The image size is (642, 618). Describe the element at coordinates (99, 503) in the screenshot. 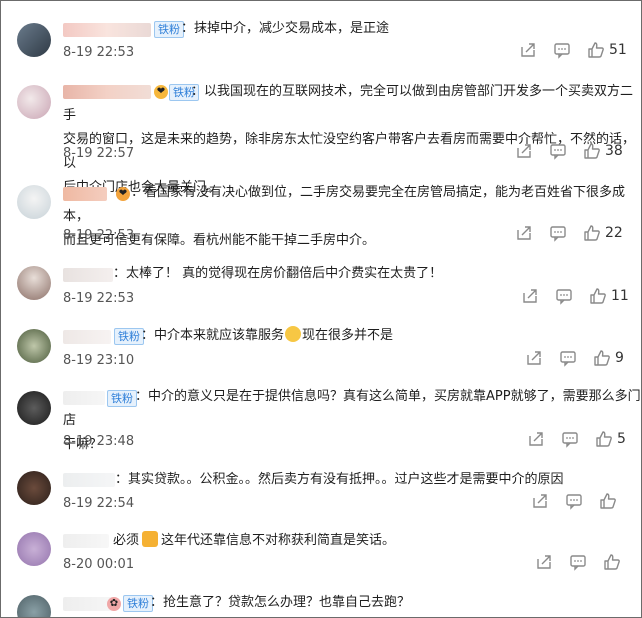

I see `comment-time: 8-19 22:54` at that location.